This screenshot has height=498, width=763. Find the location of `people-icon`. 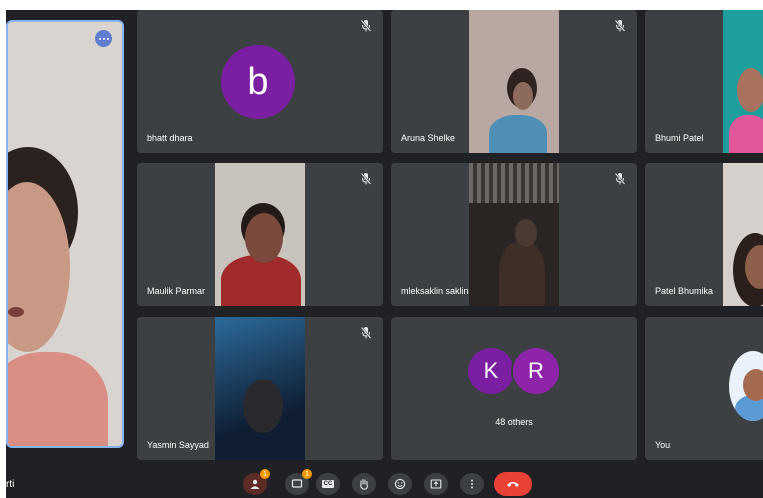

people-icon is located at coordinates (255, 484).